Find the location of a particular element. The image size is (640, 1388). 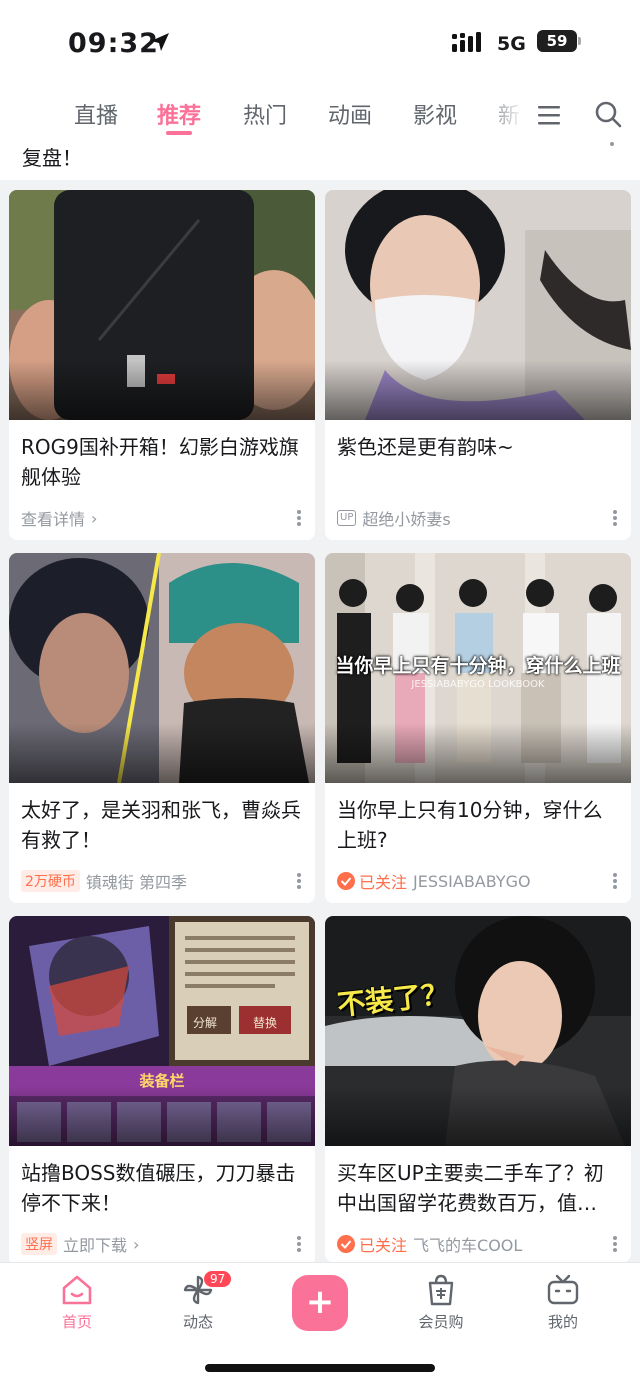

card-thumbnail: 不装了？ is located at coordinates (478, 1031).